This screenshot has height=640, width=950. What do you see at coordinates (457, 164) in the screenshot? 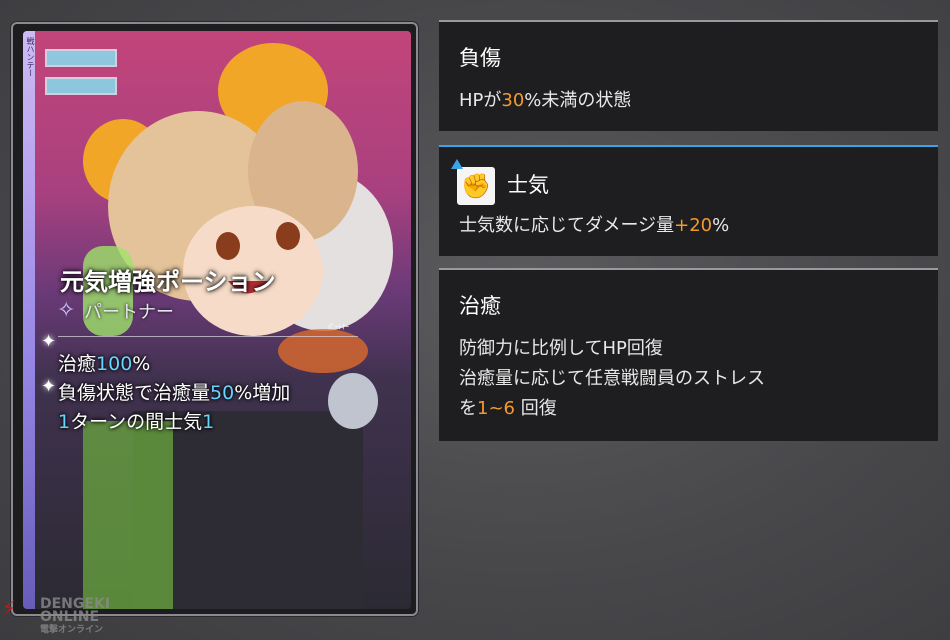
I see `buff-indicator-icon` at bounding box center [457, 164].